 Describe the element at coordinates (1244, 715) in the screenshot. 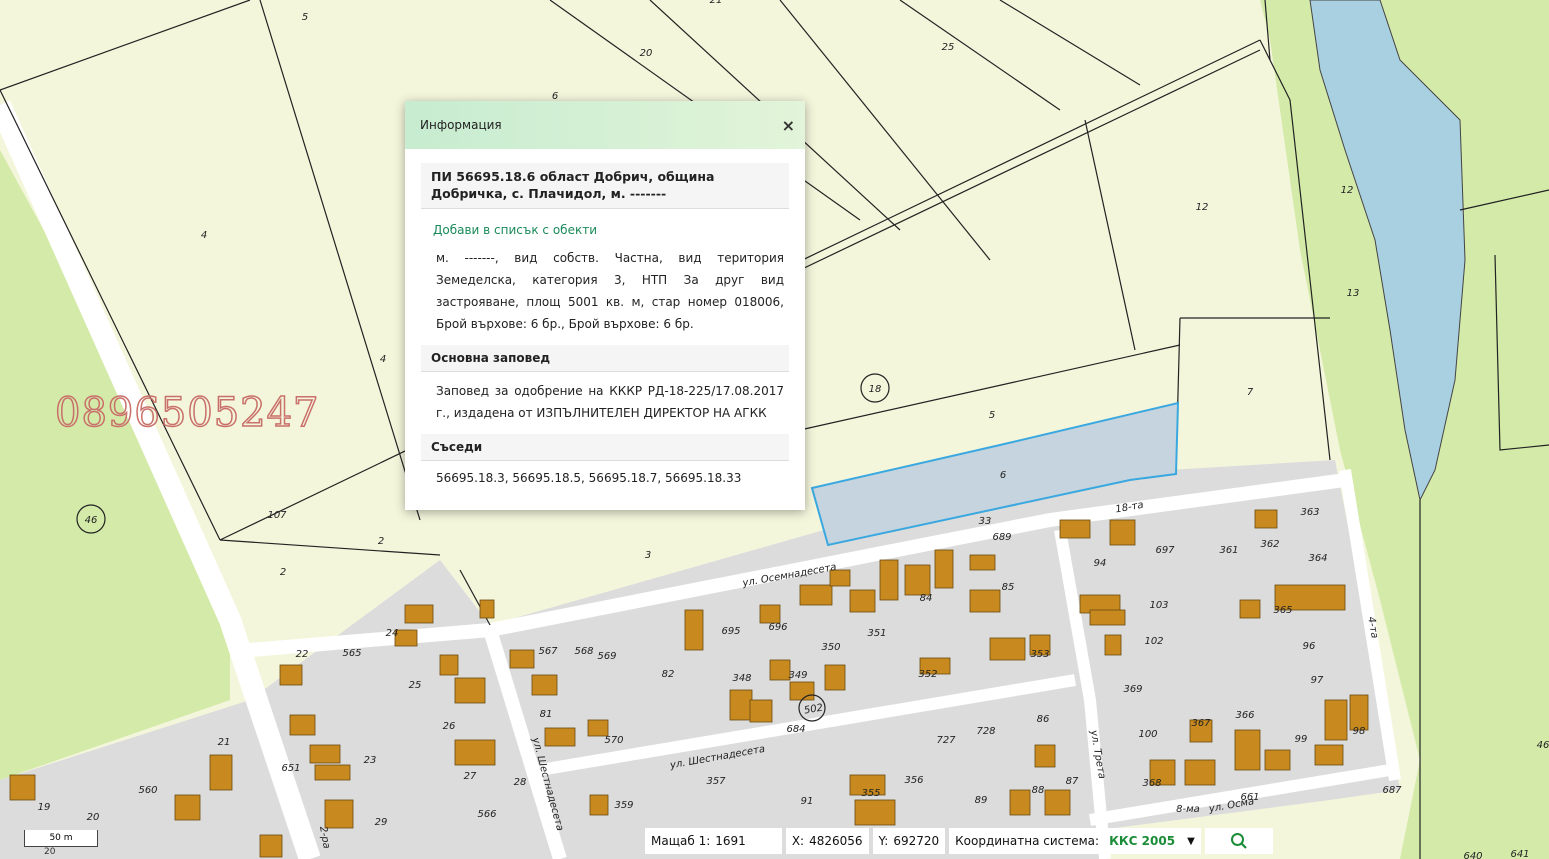

I see `parcel-label: 366` at that location.